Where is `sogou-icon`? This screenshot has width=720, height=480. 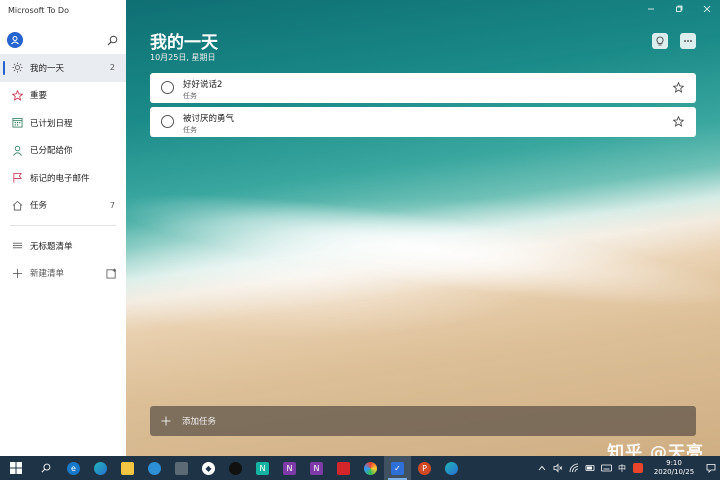
sogou-icon is located at coordinates (638, 468).